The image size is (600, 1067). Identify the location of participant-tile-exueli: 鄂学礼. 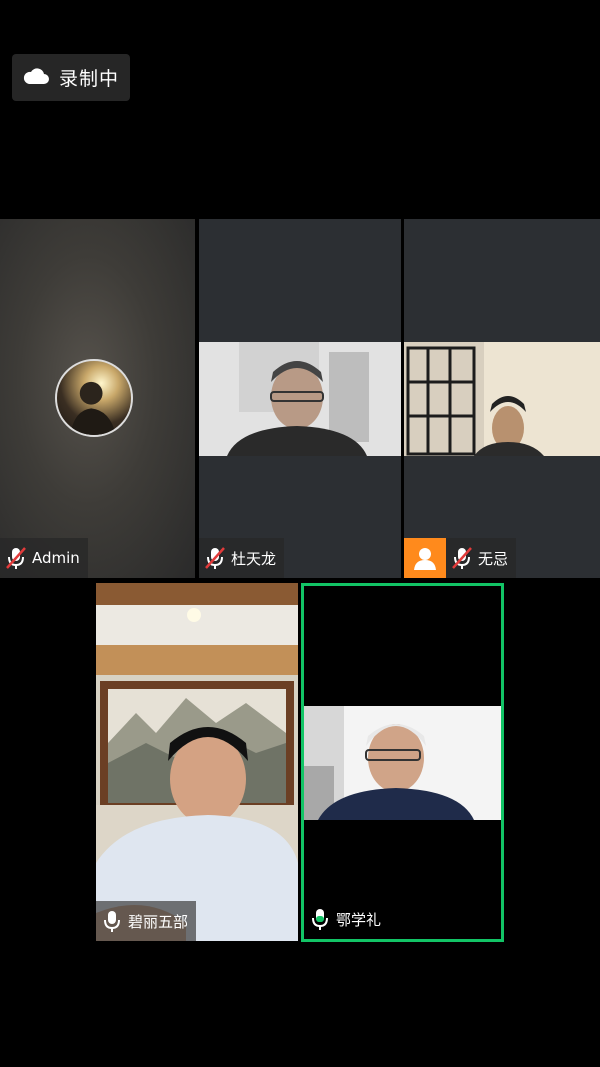
(402, 762).